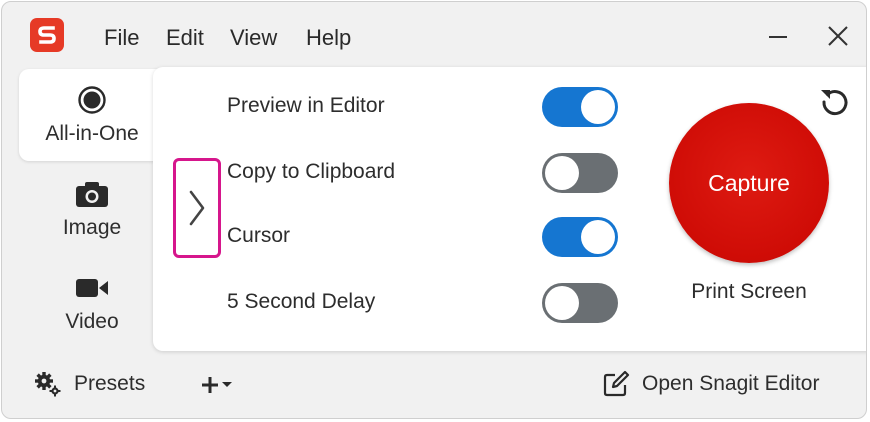  Describe the element at coordinates (580, 107) in the screenshot. I see `toggle-preview-in-editor` at that location.